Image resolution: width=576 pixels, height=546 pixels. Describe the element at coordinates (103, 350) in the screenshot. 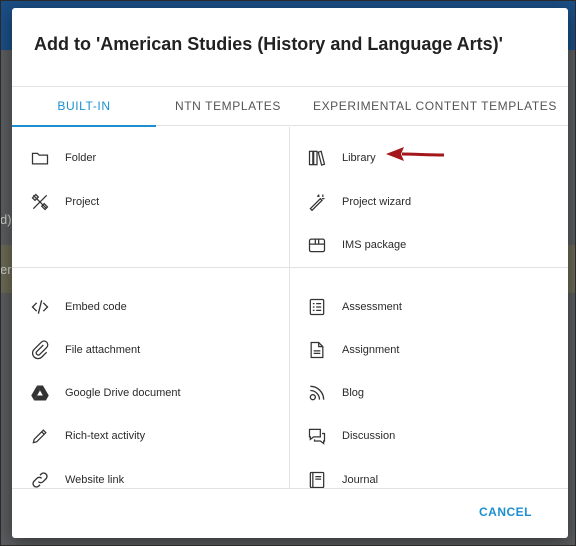

I see `add-file-attachment-label: File attachment` at that location.